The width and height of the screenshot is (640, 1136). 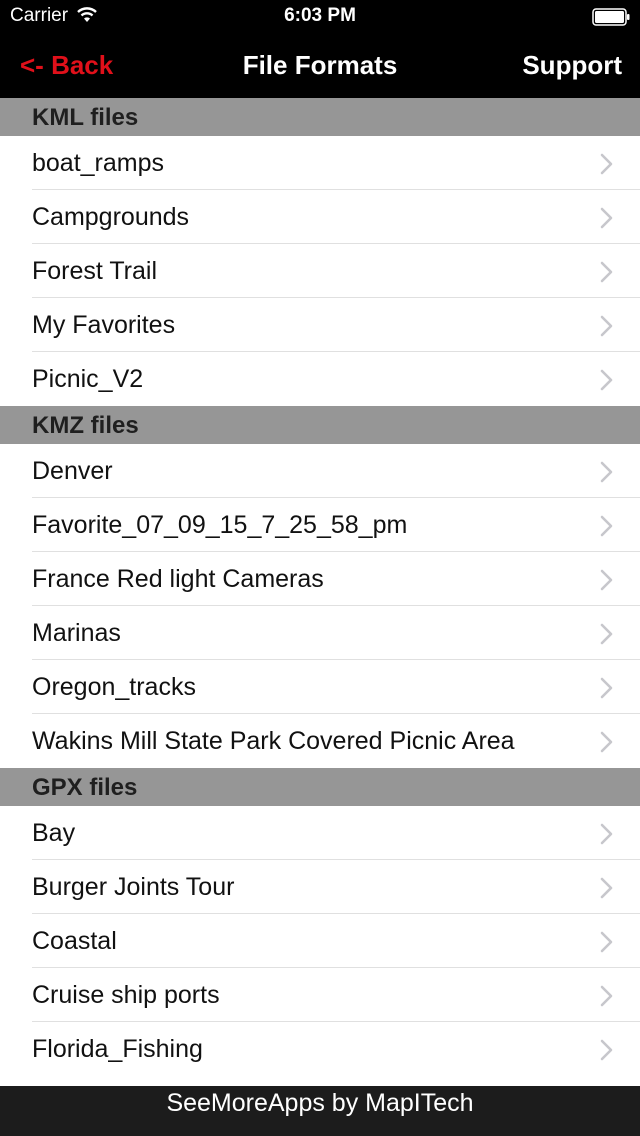 I want to click on file-row: France Red light Cameras, so click(x=320, y=579).